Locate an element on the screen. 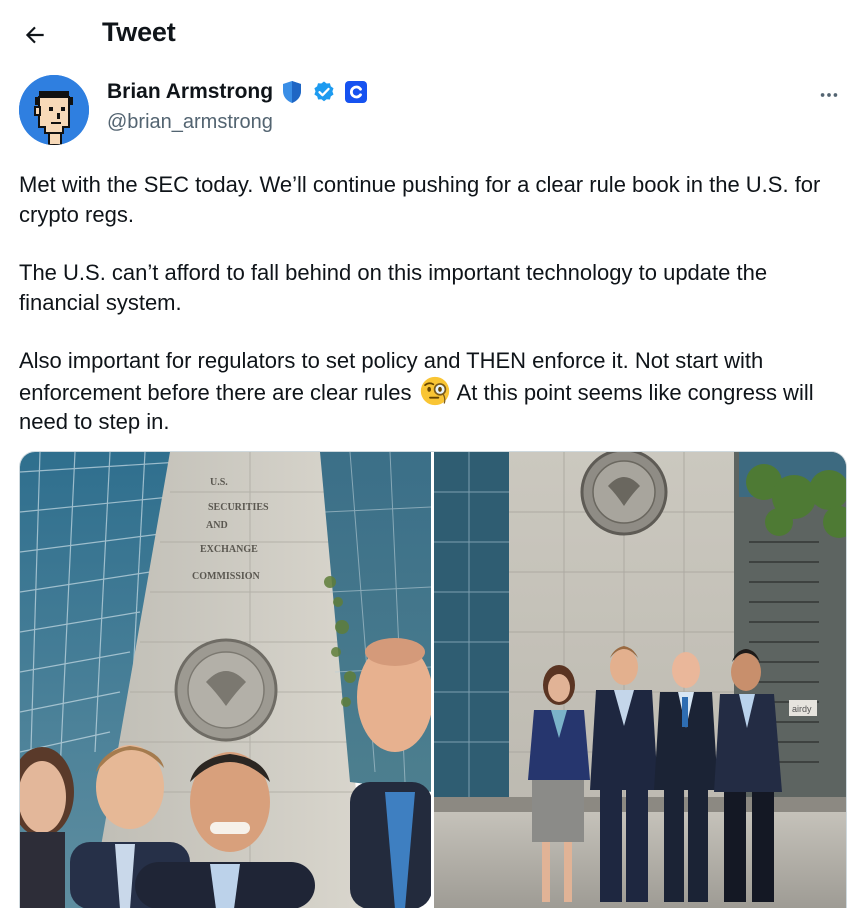 This screenshot has height=908, width=856. more-options-button is located at coordinates (829, 95).